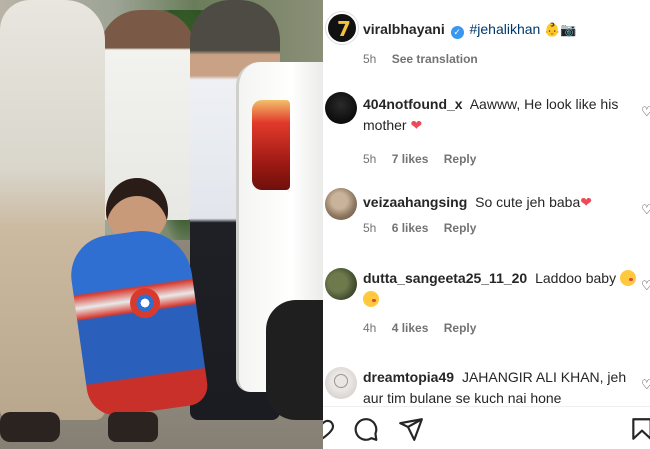 This screenshot has width=650, height=449. What do you see at coordinates (370, 328) in the screenshot?
I see `comment-time: 4h` at bounding box center [370, 328].